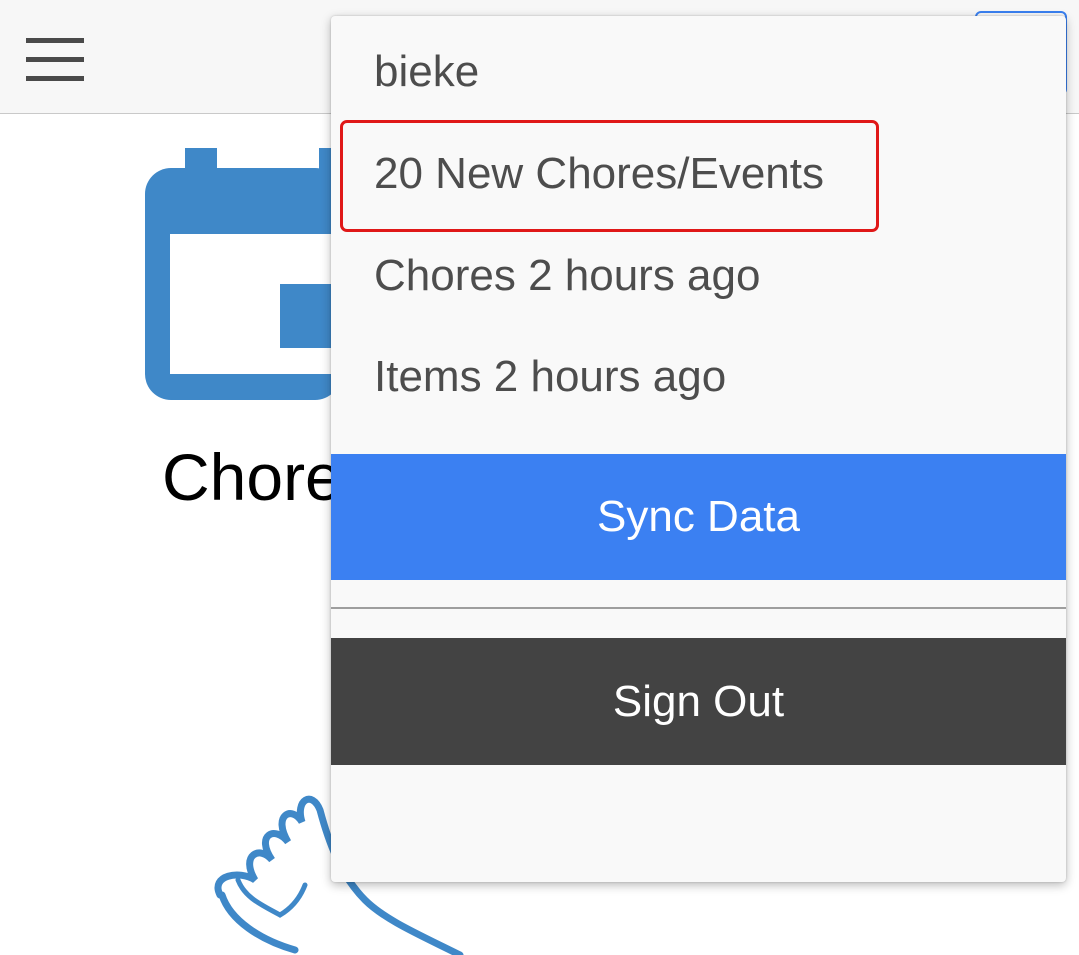  Describe the element at coordinates (698, 701) in the screenshot. I see `sign-out-button: Sign Out` at that location.